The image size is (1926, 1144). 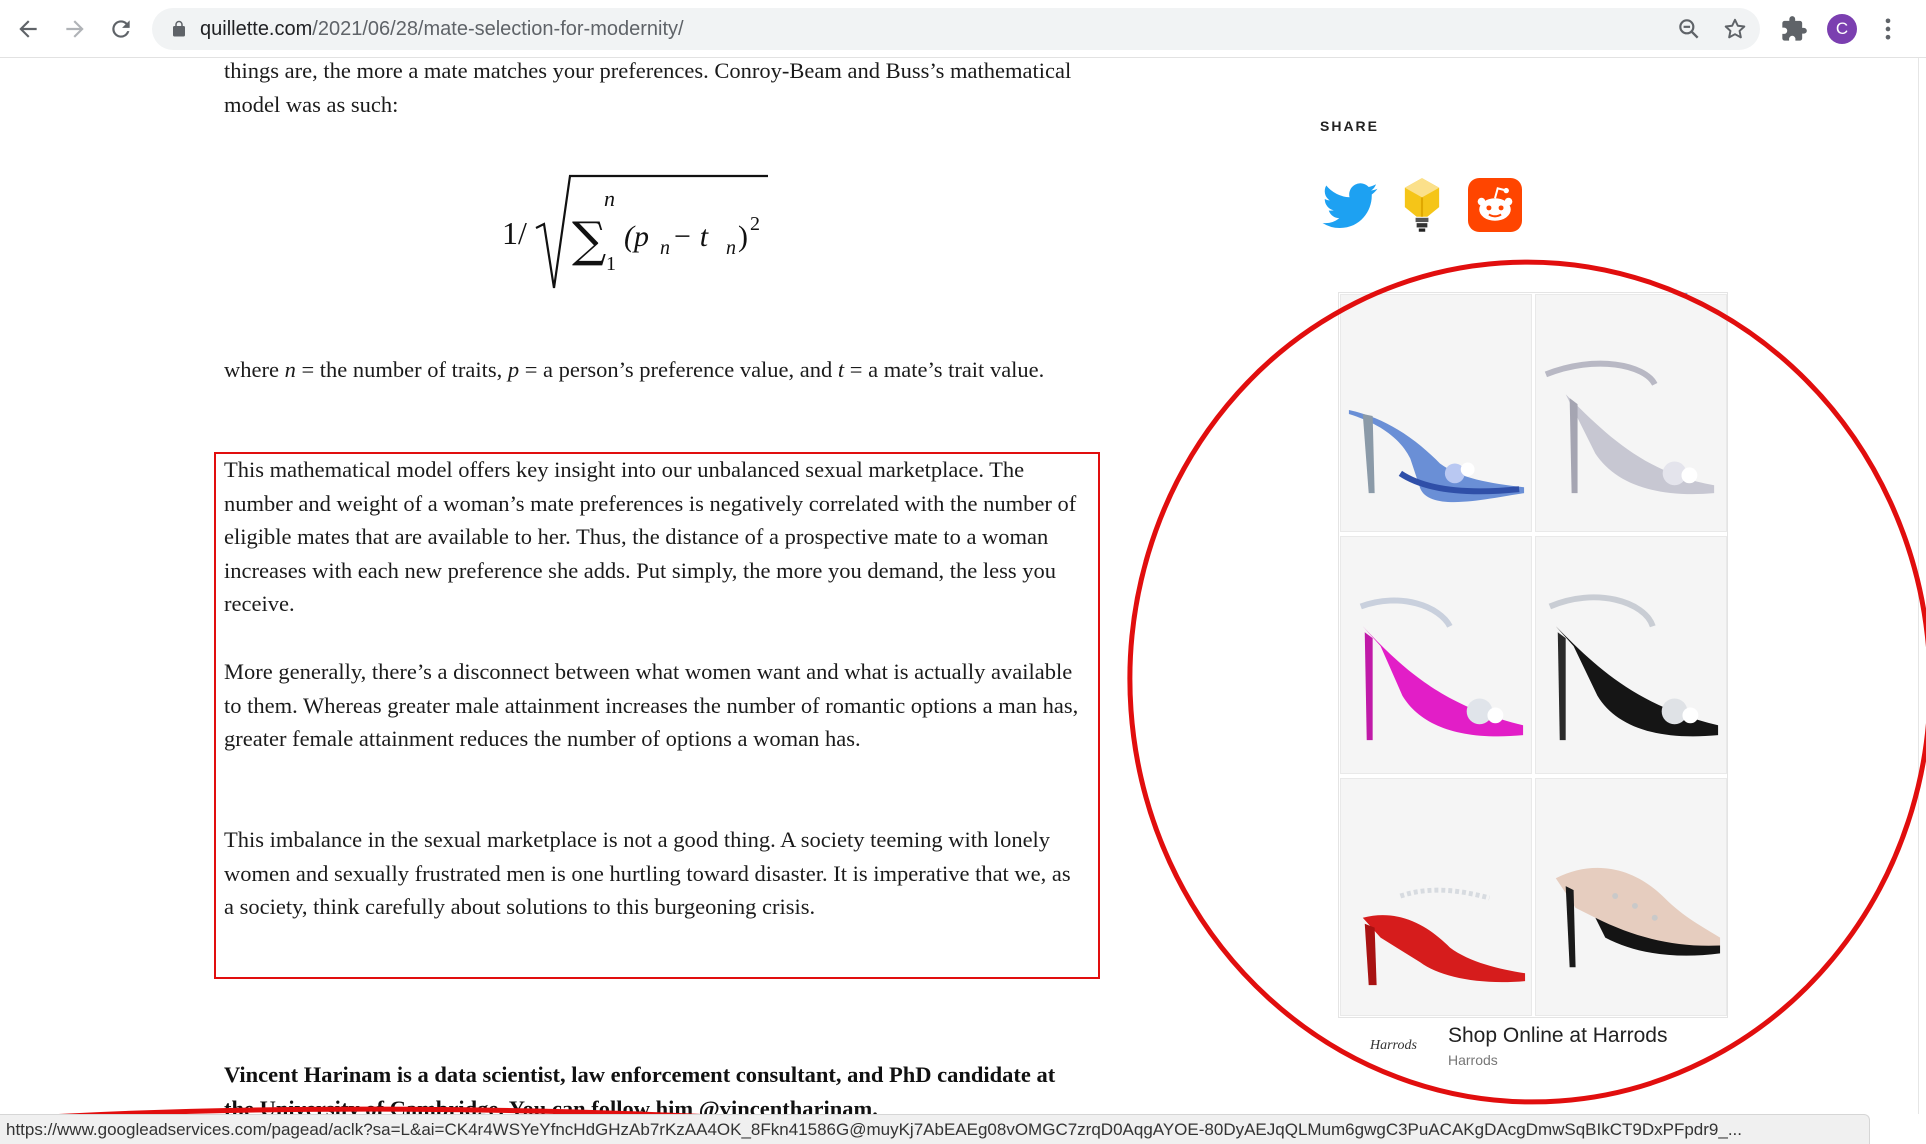 I want to click on reload-icon, so click(x=121, y=29).